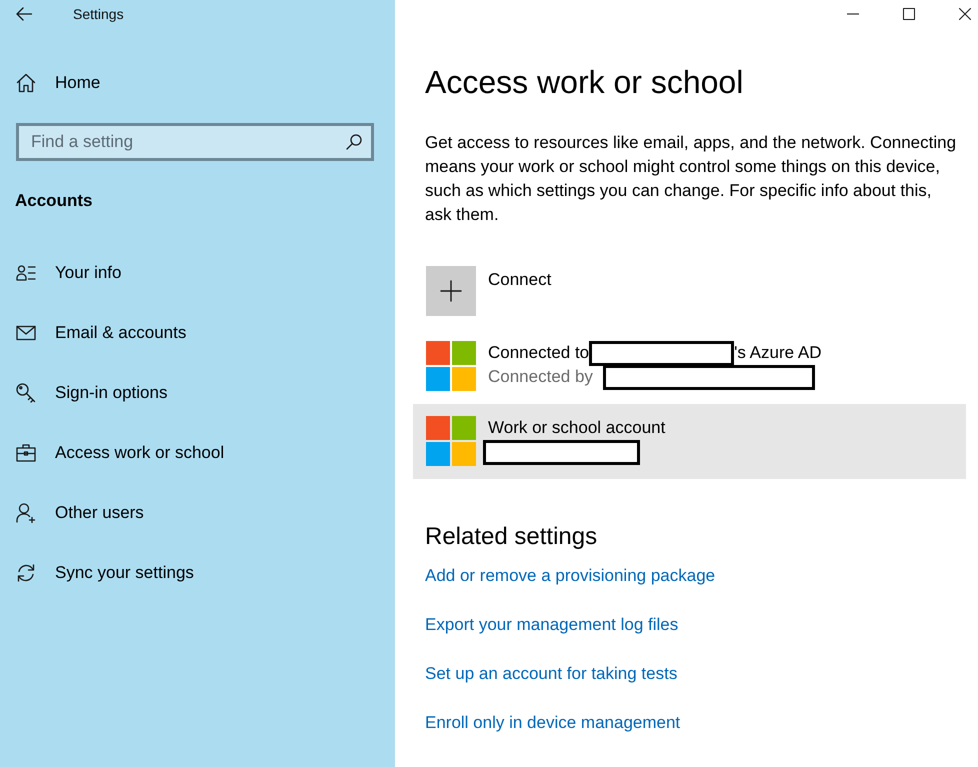  I want to click on sidebar-nav-item: Sign-in options, so click(92, 393).